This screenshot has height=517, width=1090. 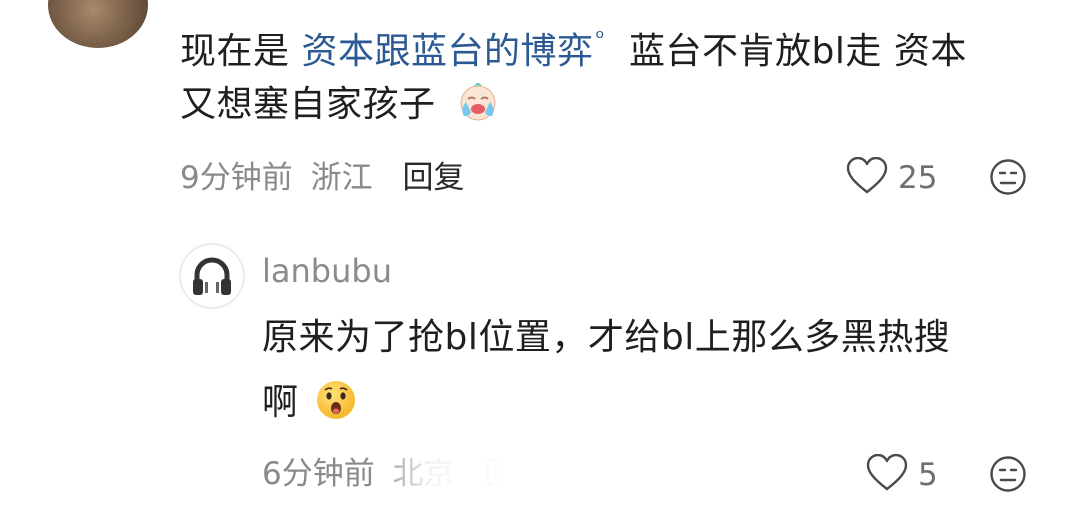 I want to click on topic-link: 资本跟蓝台的博弈, so click(x=447, y=51).